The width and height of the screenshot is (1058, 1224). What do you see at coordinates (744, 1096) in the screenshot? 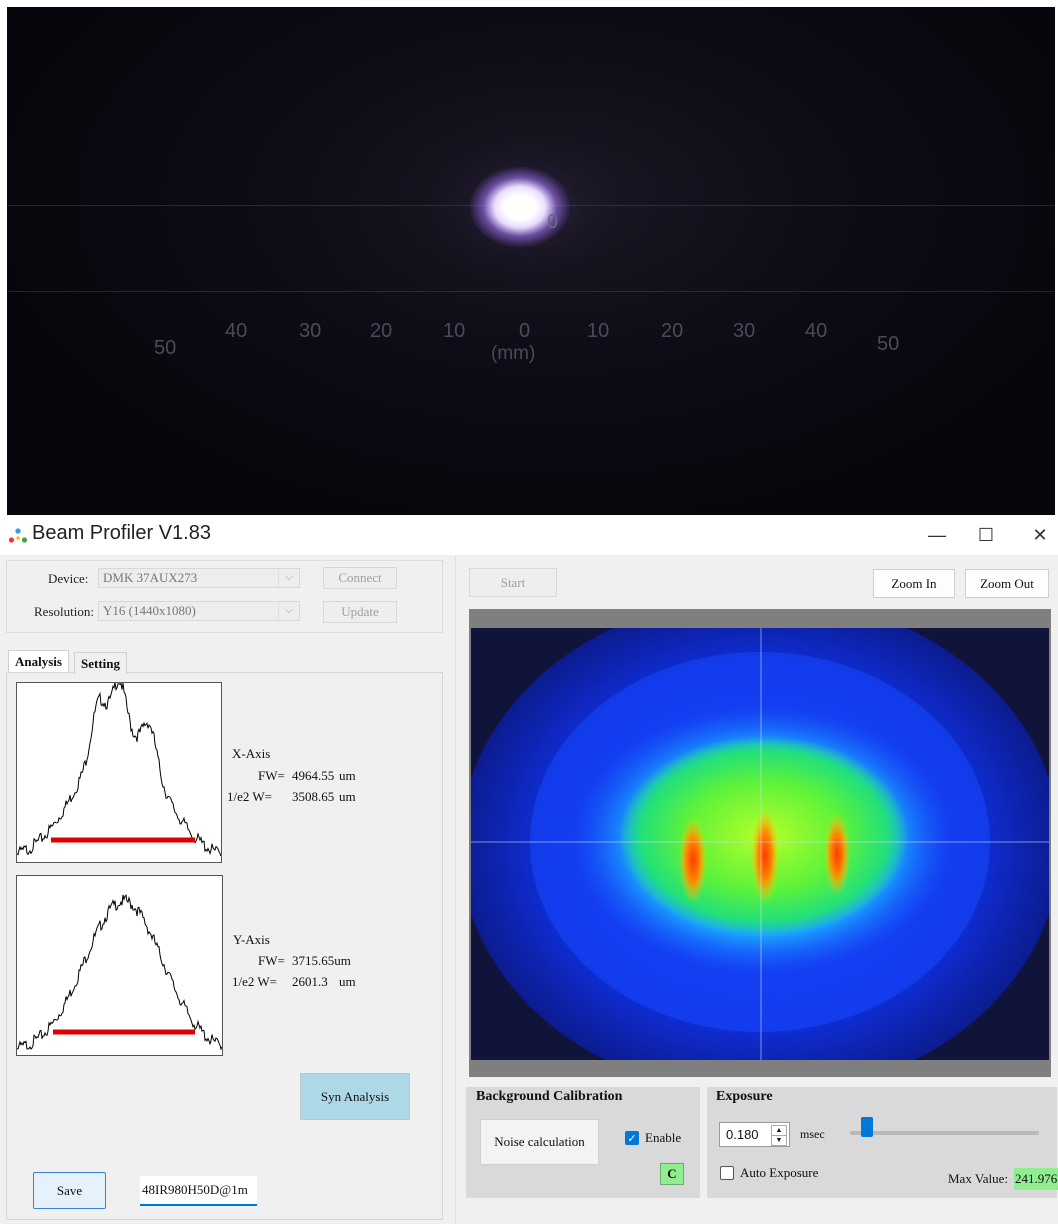
I see `exposure-title: Exposure` at bounding box center [744, 1096].